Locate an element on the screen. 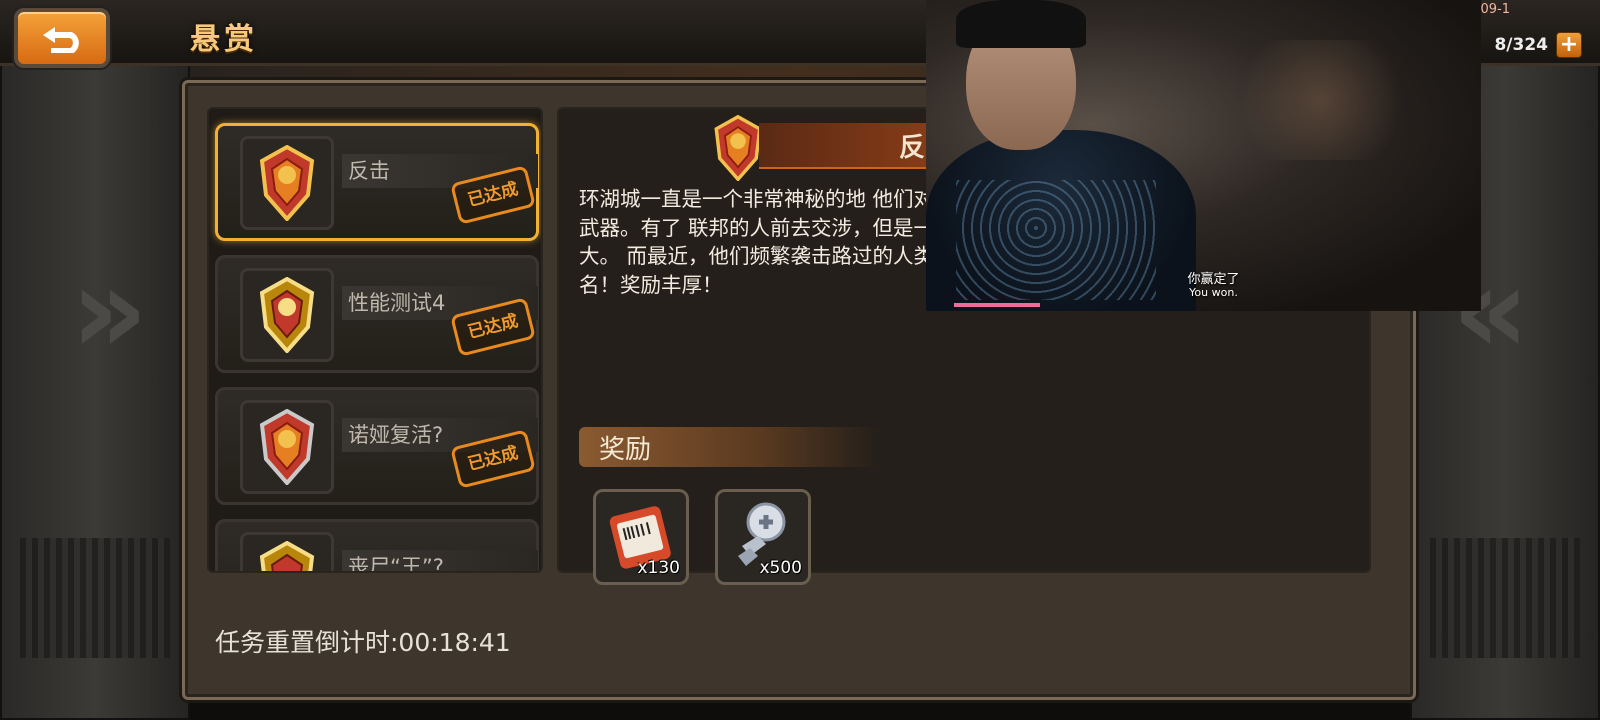  reward-quantity: x130 is located at coordinates (658, 568).